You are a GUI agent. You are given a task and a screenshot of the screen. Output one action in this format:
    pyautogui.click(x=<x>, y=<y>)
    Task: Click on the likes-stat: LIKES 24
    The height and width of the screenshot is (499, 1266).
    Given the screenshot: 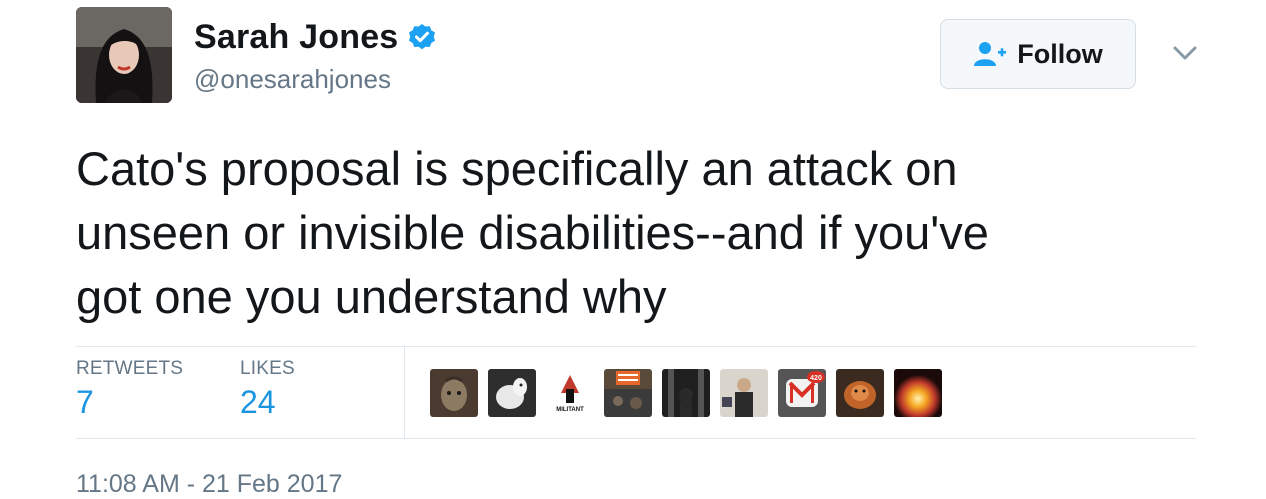 What is the action you would take?
    pyautogui.click(x=267, y=389)
    